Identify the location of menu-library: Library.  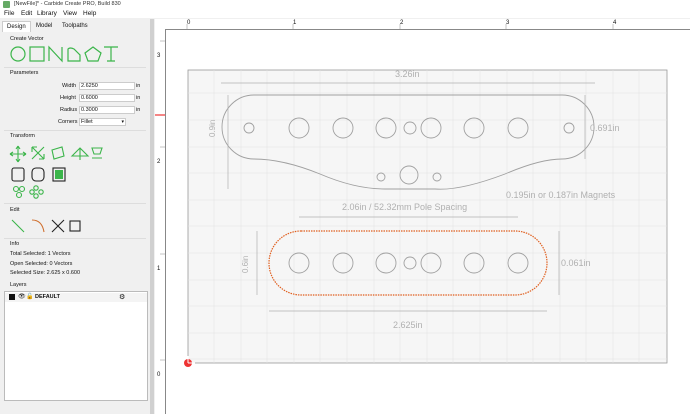
(47, 13).